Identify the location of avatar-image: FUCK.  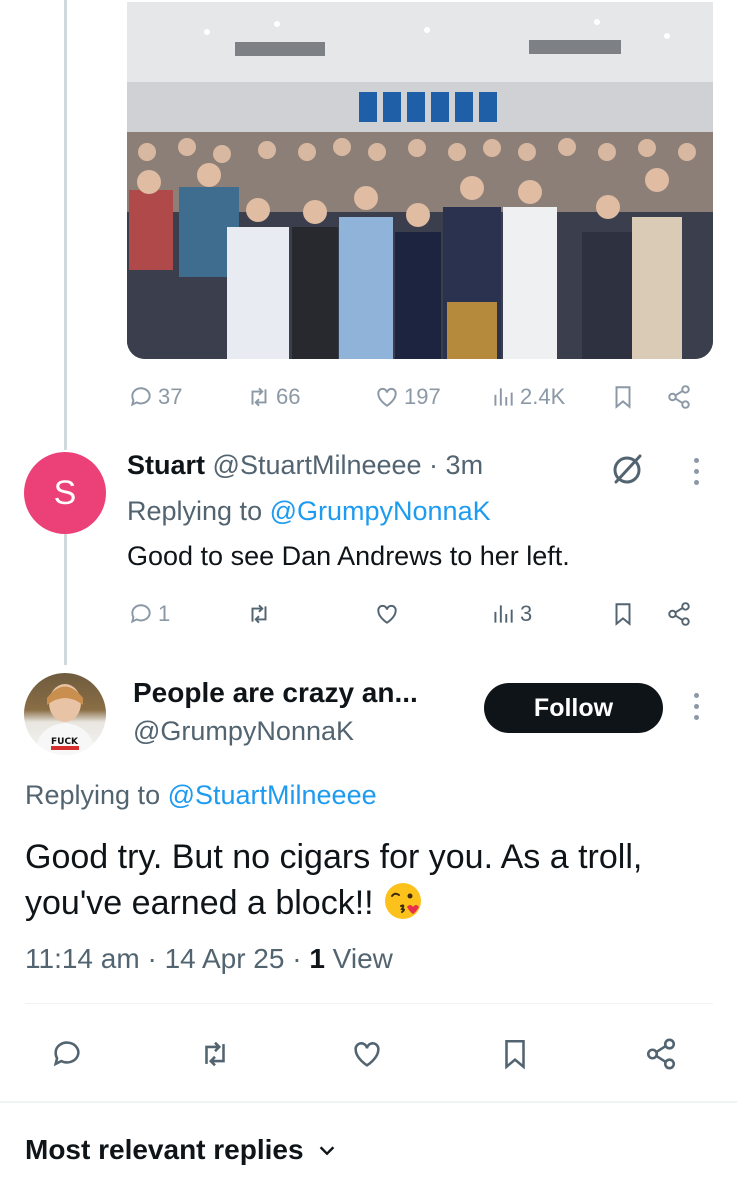
(65, 719).